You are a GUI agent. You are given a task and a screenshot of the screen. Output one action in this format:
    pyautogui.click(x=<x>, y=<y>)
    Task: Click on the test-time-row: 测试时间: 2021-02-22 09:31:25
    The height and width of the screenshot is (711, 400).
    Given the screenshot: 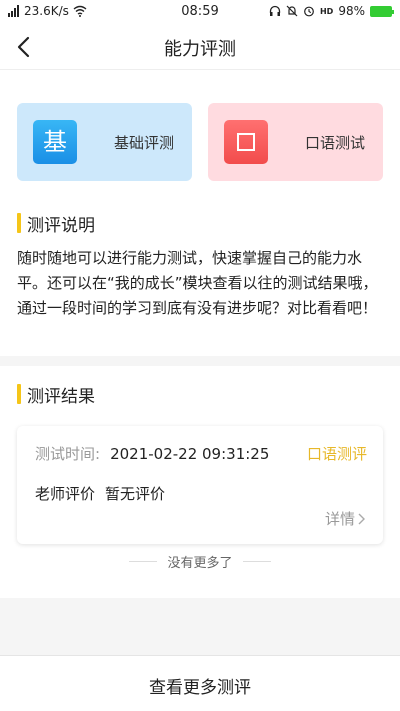 What is the action you would take?
    pyautogui.click(x=152, y=453)
    